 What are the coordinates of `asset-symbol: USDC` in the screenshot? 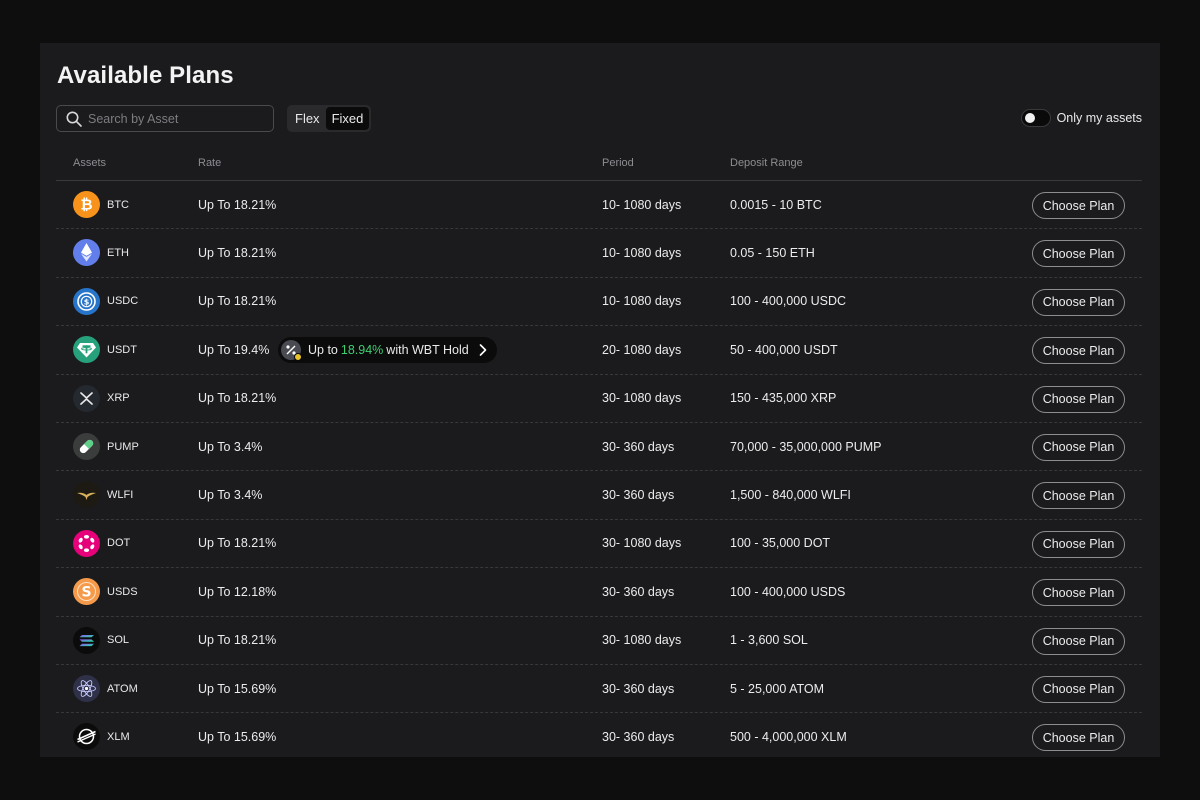 It's located at (123, 301).